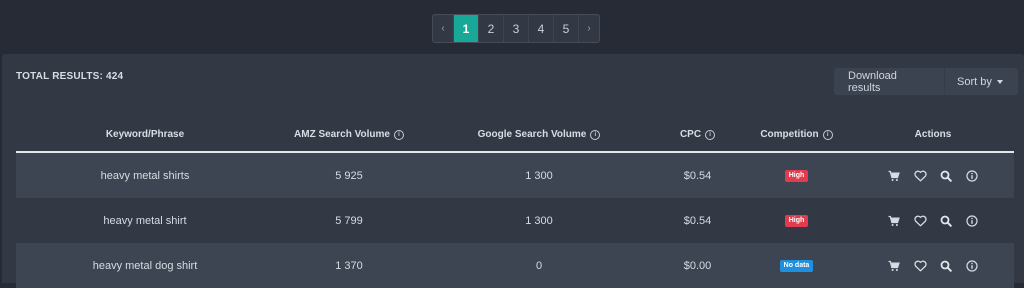 This screenshot has width=1024, height=288. I want to click on column-keyword-label: Keyword/Phrase, so click(145, 134).